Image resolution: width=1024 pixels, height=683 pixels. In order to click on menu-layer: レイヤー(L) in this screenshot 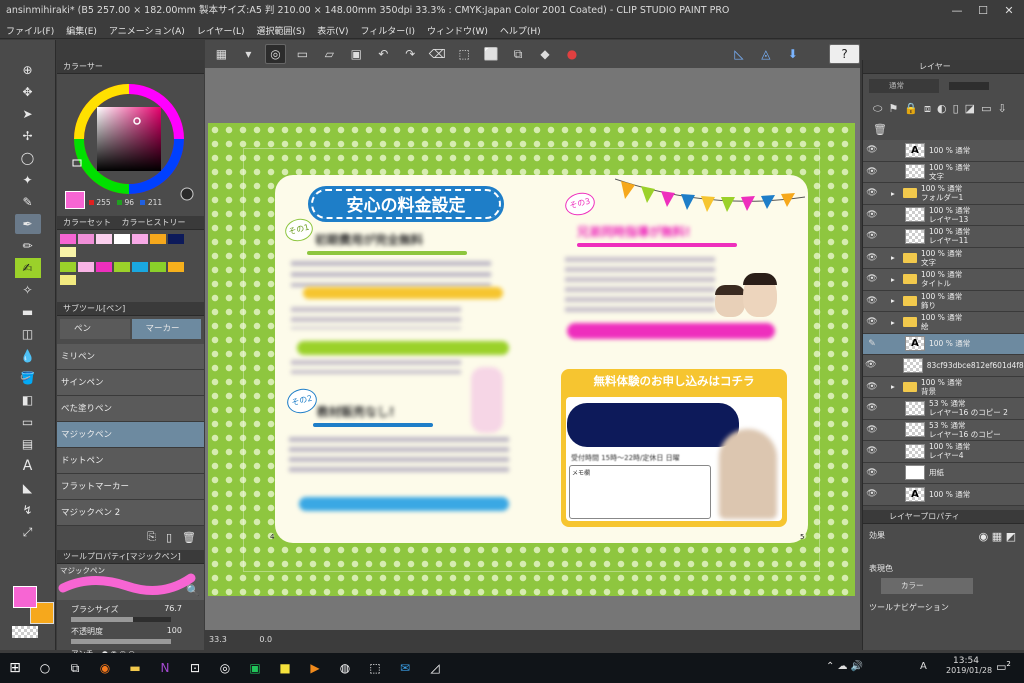, I will do `click(221, 30)`.